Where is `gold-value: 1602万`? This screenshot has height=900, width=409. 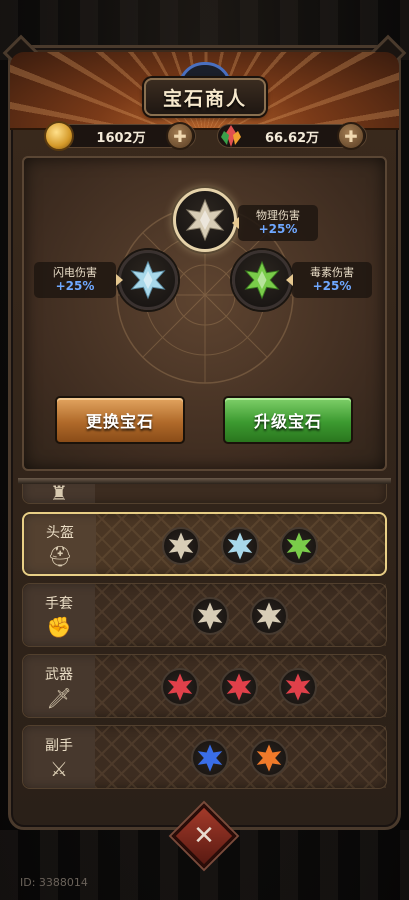 gold-value: 1602万 is located at coordinates (121, 138).